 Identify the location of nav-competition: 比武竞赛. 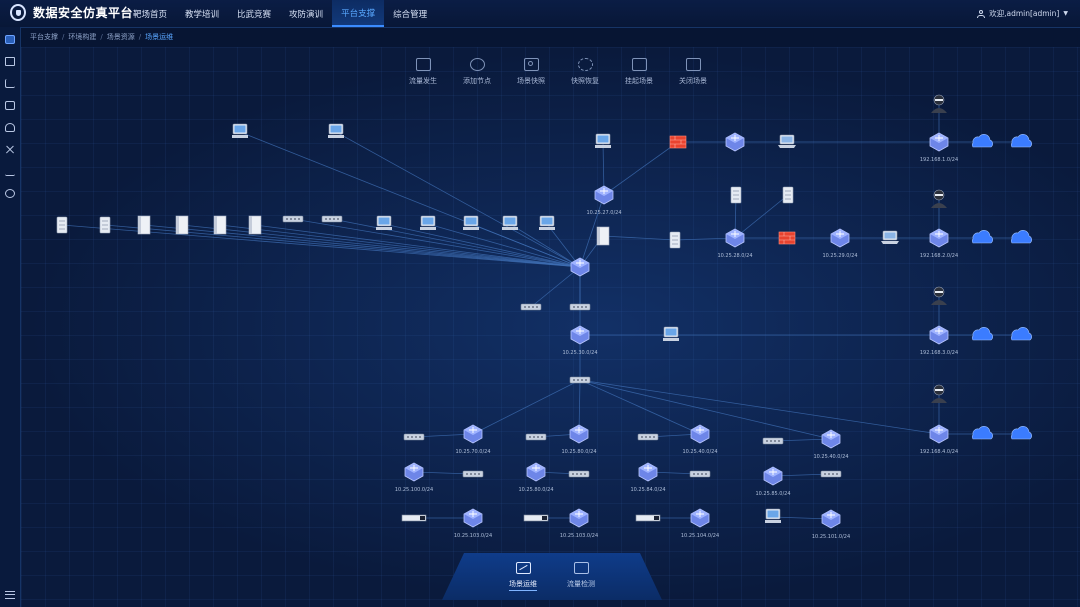
(254, 13).